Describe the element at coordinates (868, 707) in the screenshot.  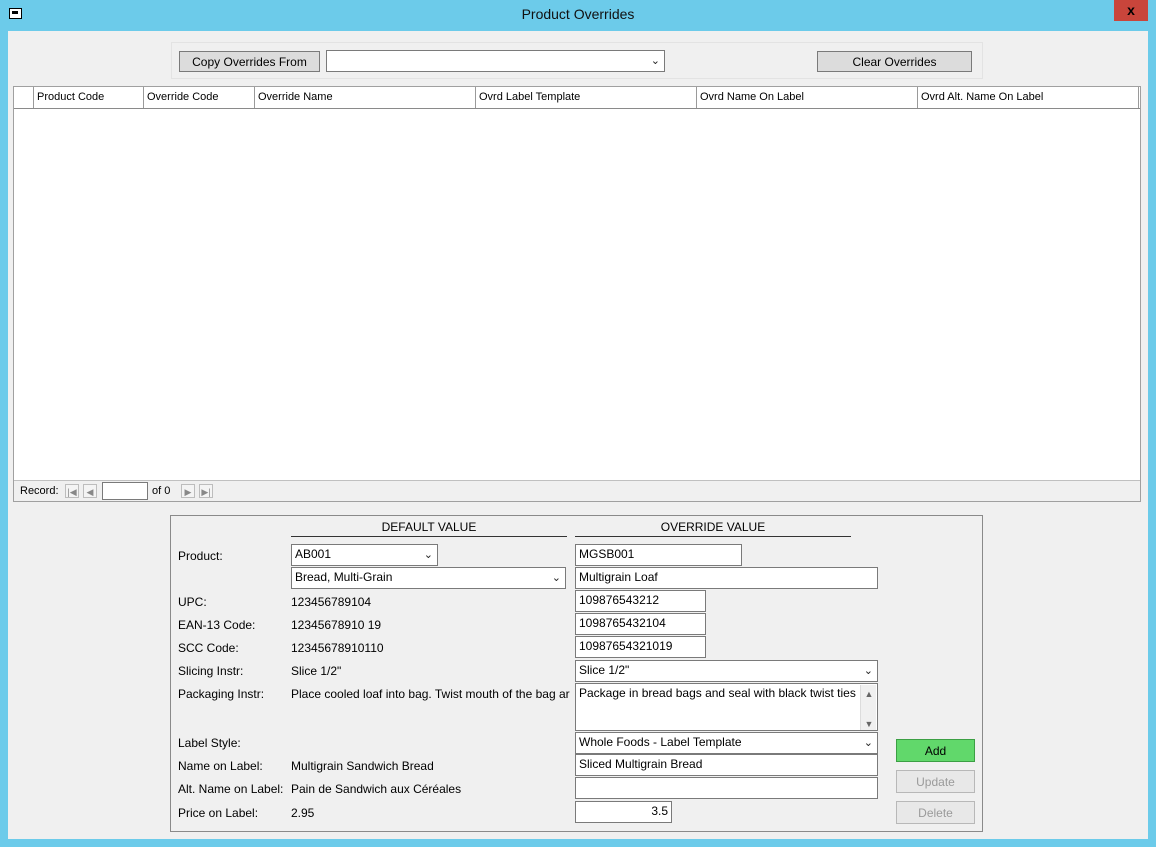
I see `packaging-scrollbar: ▲ ▼` at that location.